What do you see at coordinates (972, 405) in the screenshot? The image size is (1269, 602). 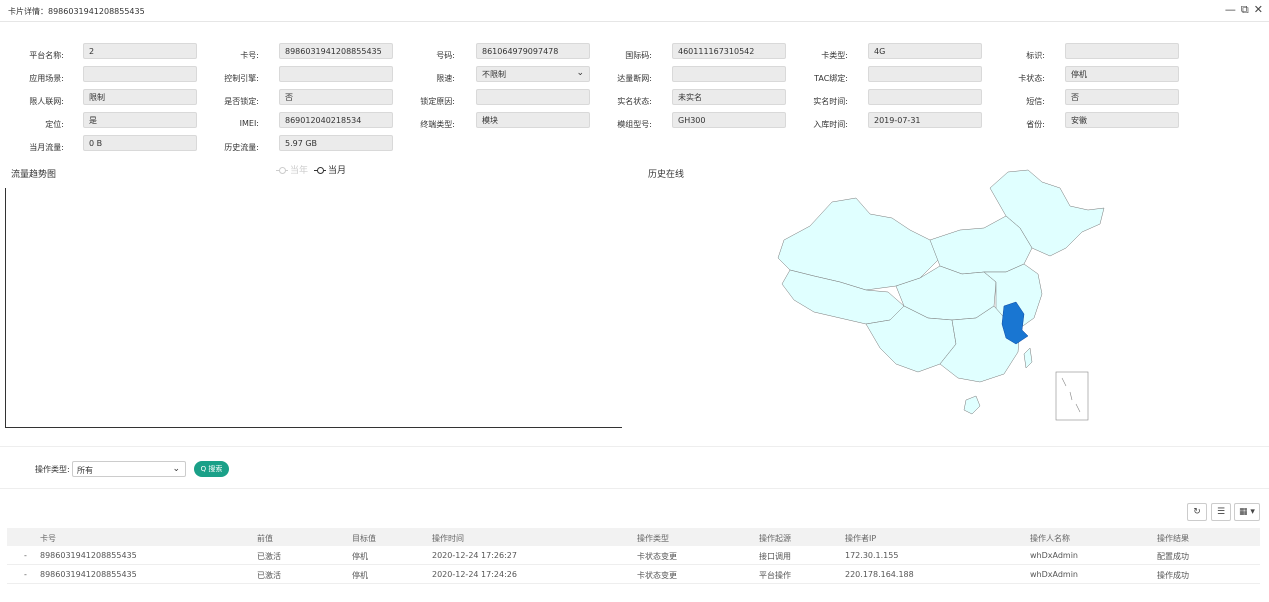 I see `map-region-hainan` at bounding box center [972, 405].